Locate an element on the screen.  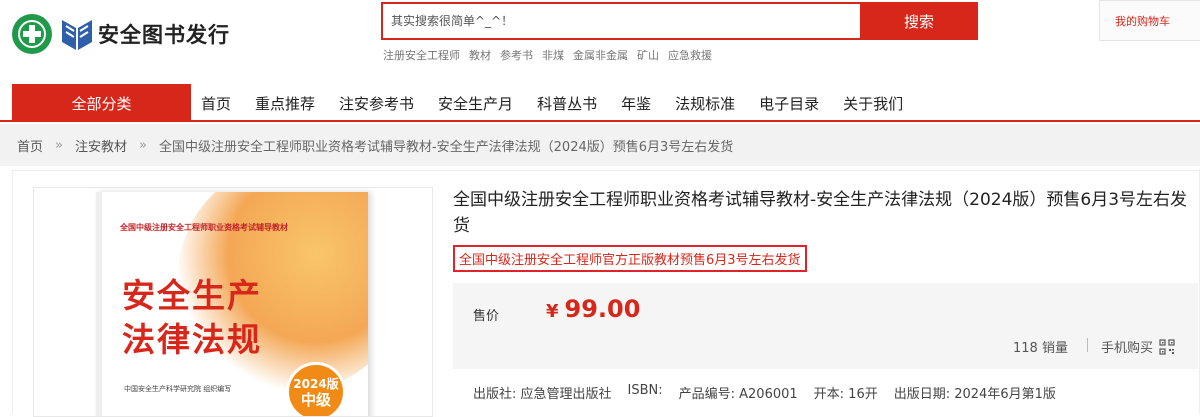
search-box is located at coordinates (621, 21).